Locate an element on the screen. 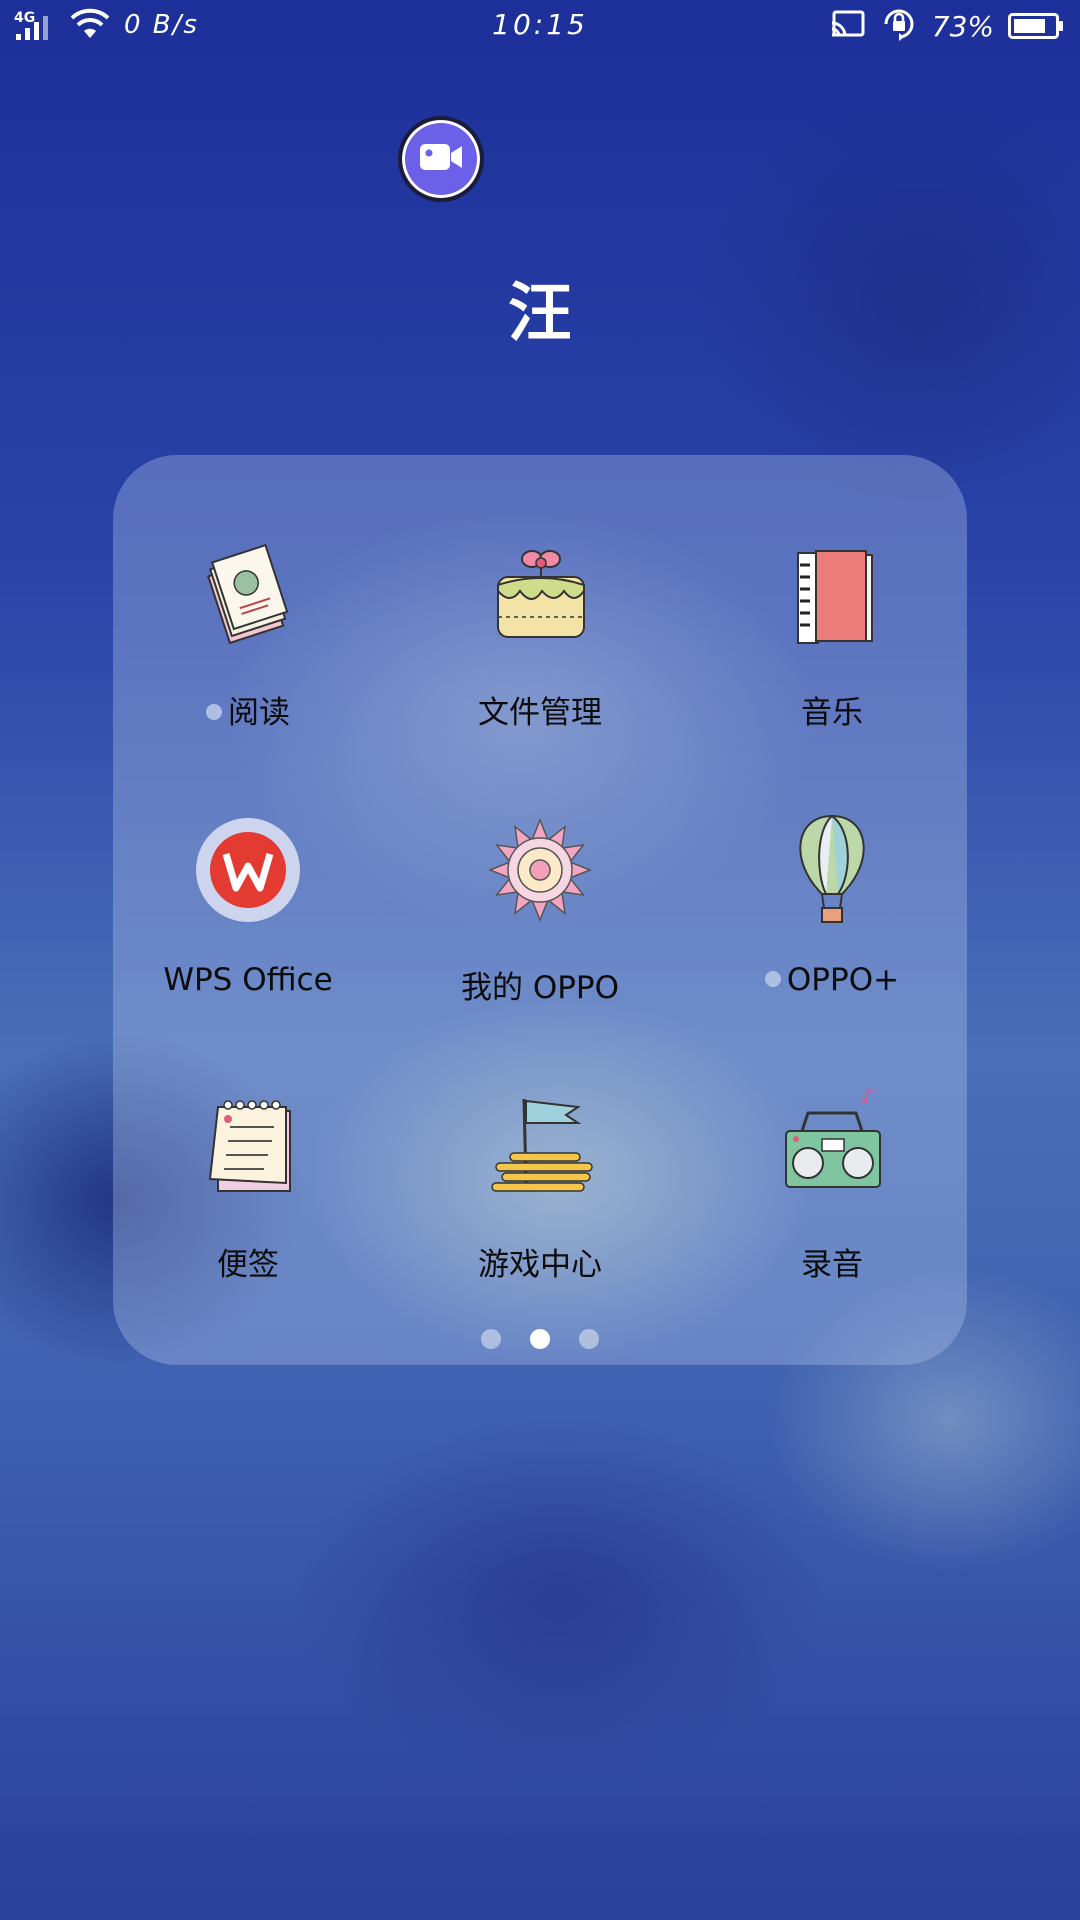 The image size is (1080, 1920). video-camera-icon is located at coordinates (441, 159).